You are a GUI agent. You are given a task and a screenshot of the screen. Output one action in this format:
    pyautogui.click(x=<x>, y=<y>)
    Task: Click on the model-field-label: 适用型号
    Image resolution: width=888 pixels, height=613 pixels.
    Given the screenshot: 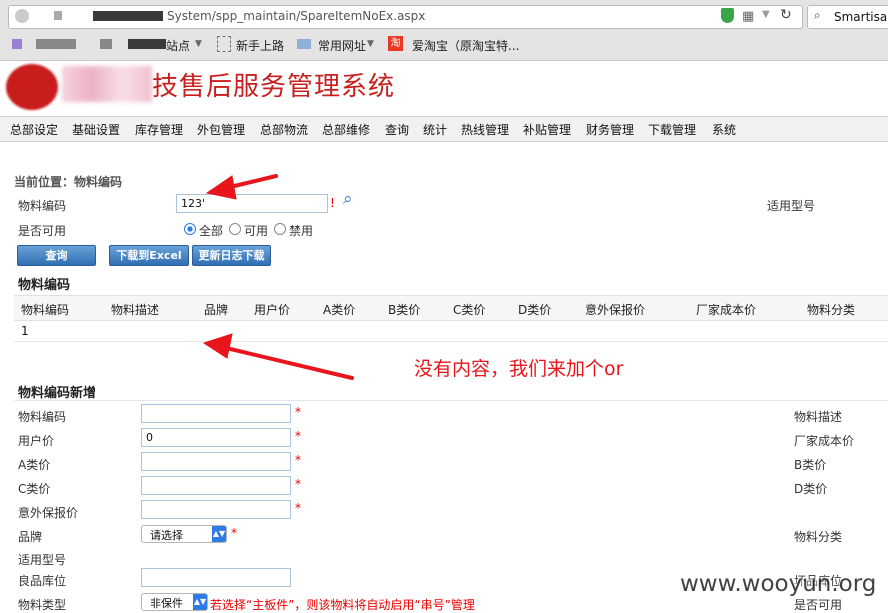 What is the action you would take?
    pyautogui.click(x=42, y=560)
    